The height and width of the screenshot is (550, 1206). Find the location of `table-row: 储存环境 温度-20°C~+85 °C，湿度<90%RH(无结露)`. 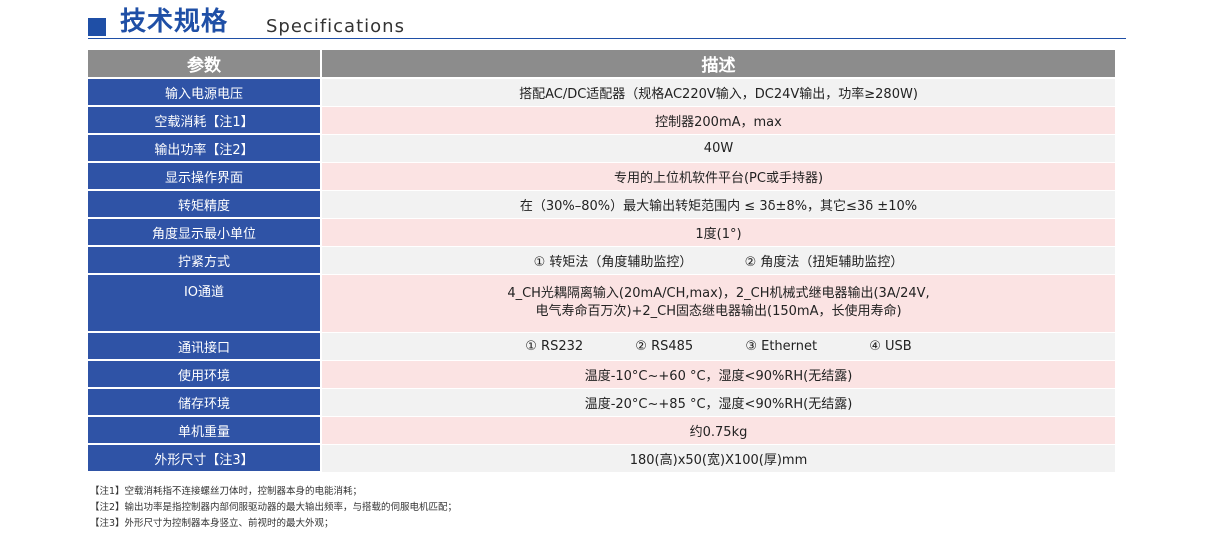

table-row: 储存环境 温度-20°C~+85 °C，湿度<90%RH(无结露) is located at coordinates (601, 402).